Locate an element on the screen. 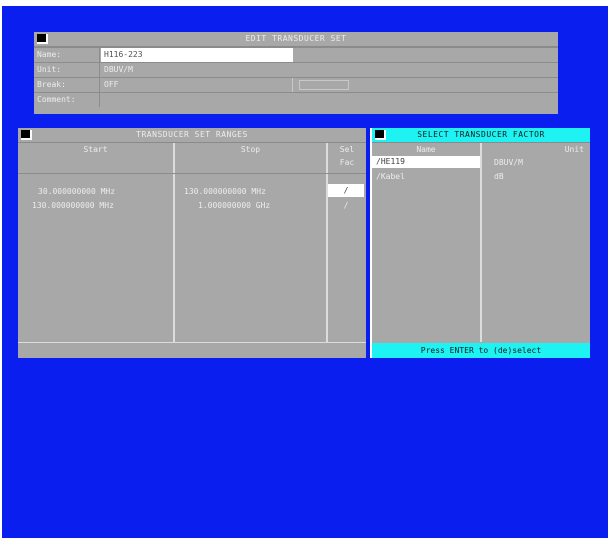 The width and height of the screenshot is (610, 540). factor-titlebar: SELECT TRANSDUCER FACTOR is located at coordinates (481, 135).